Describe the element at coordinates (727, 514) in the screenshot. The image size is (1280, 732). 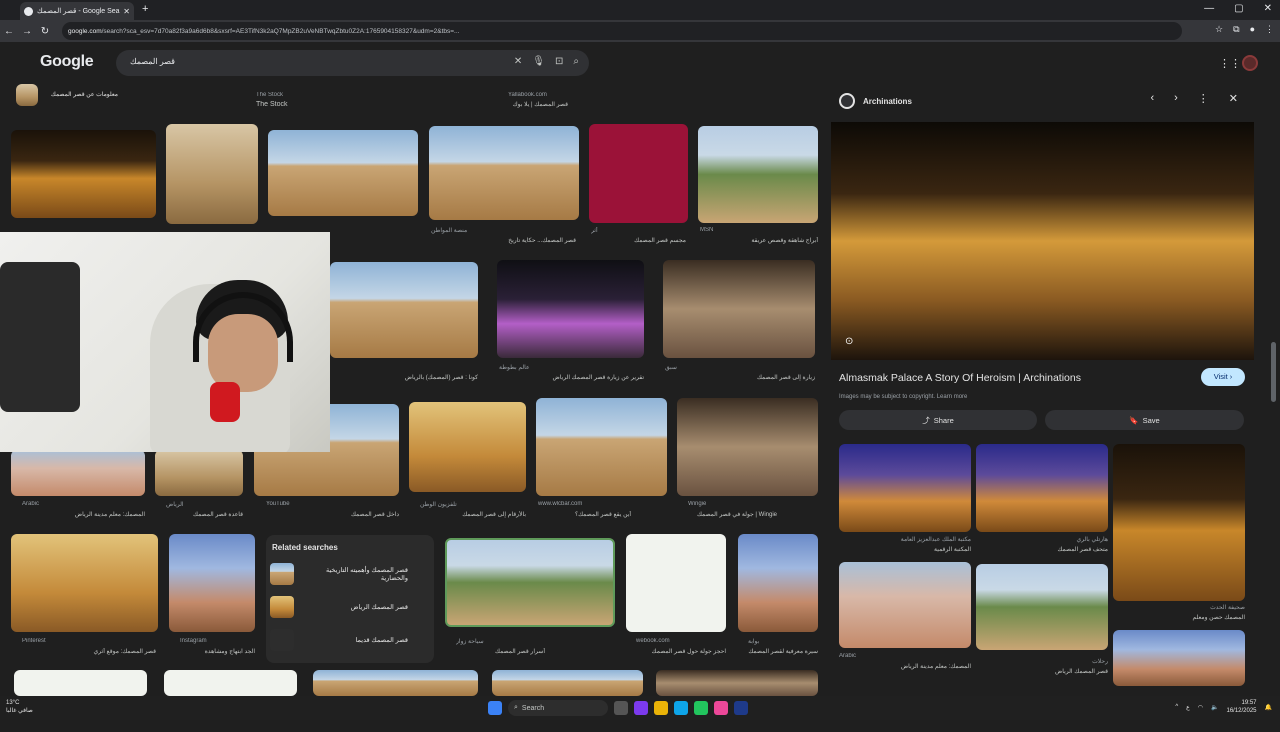
I see `image-title: Wingie | جولة في قصر المصمك` at that location.